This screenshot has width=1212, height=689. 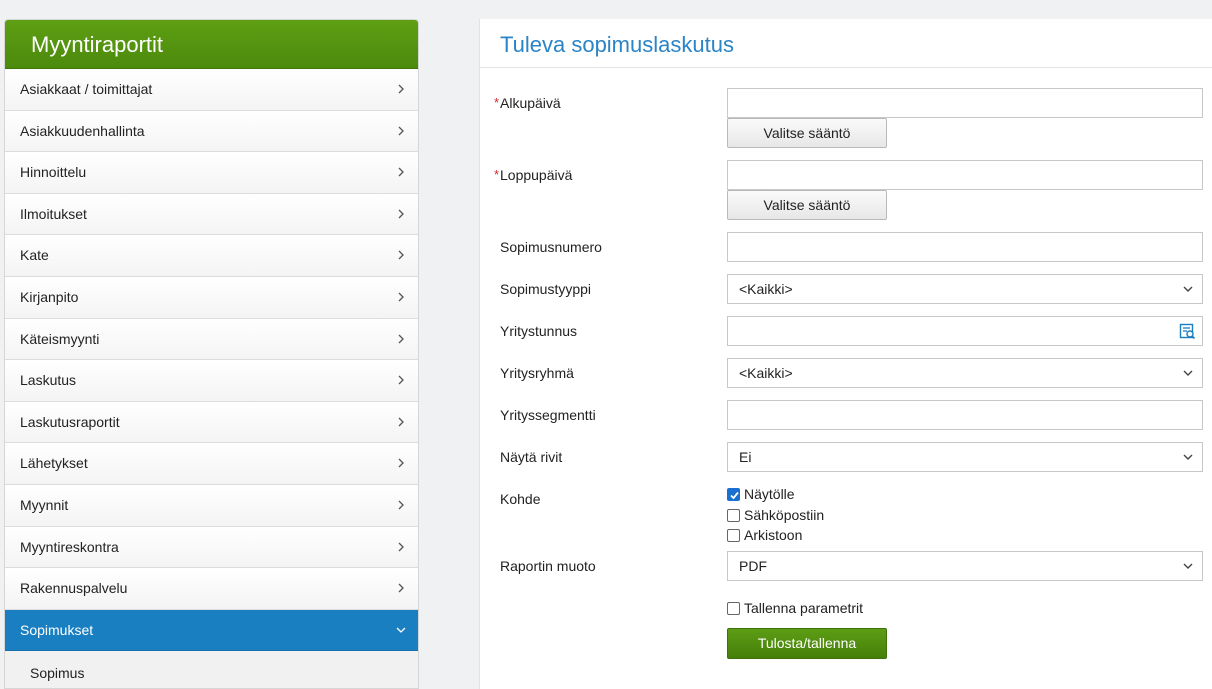 What do you see at coordinates (536, 175) in the screenshot?
I see `end-date-label: Loppupäivä` at bounding box center [536, 175].